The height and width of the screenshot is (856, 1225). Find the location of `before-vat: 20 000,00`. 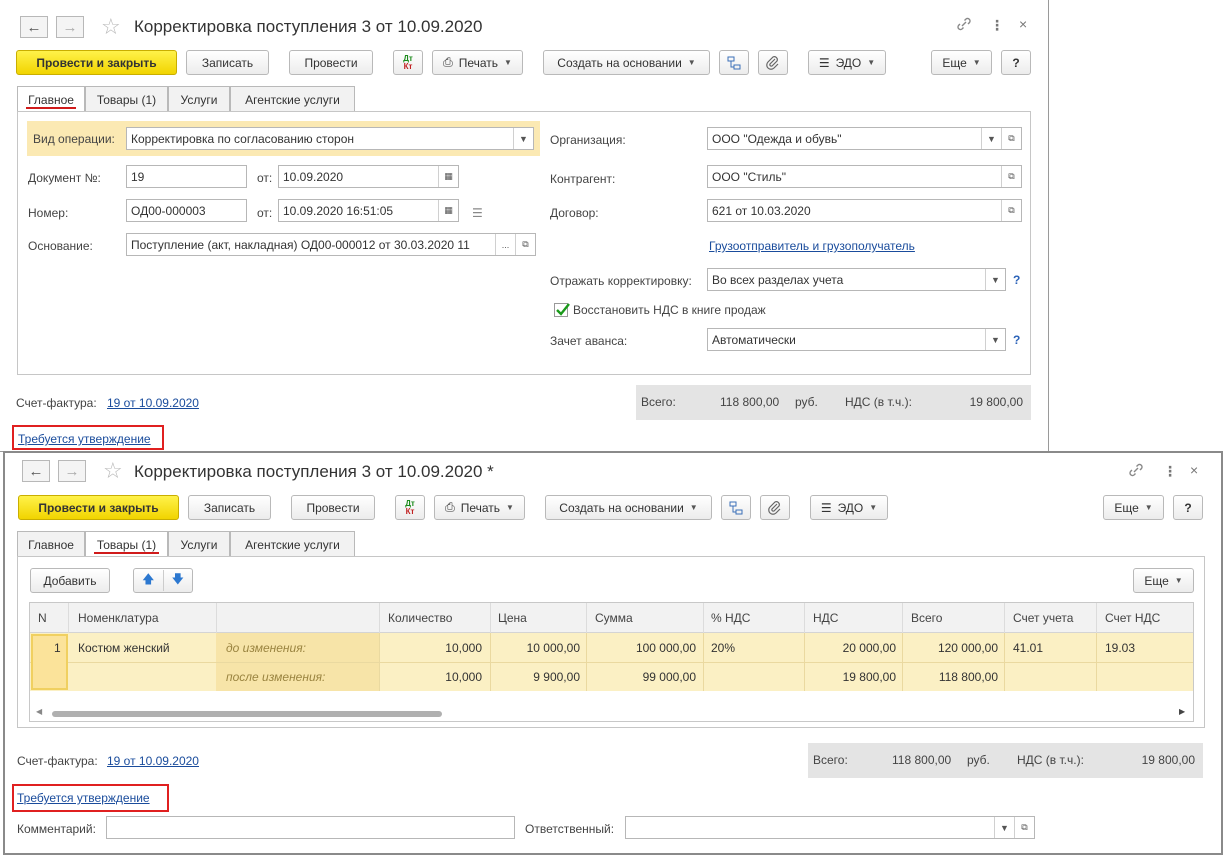

before-vat: 20 000,00 is located at coordinates (869, 648).